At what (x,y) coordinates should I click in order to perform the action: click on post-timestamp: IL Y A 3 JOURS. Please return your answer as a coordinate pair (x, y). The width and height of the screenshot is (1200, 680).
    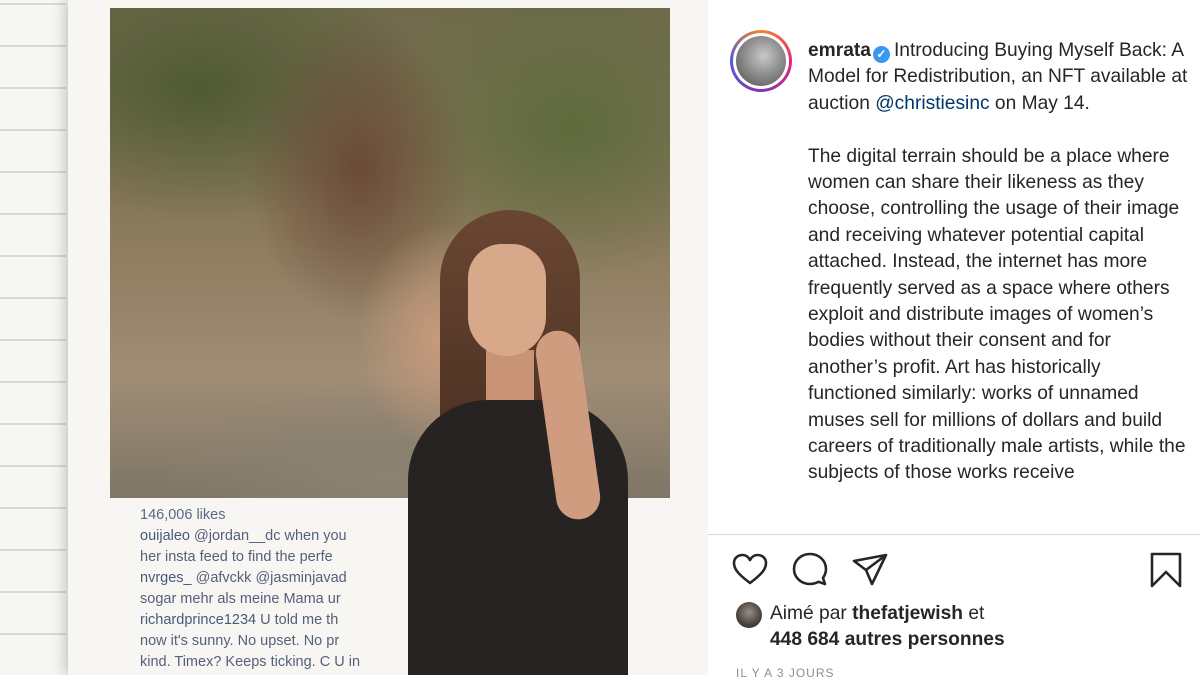
    Looking at the image, I should click on (785, 673).